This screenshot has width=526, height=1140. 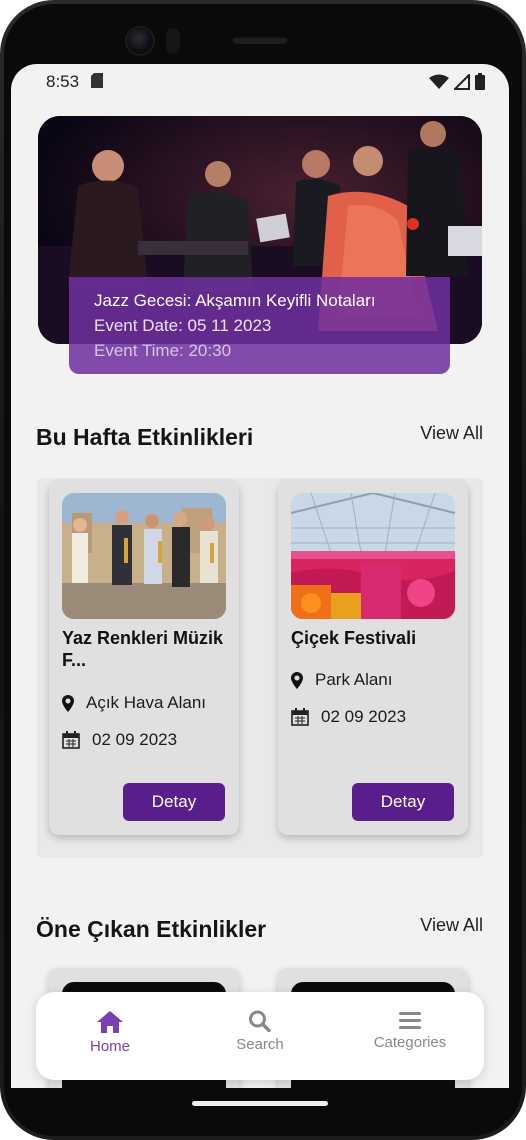 What do you see at coordinates (110, 1022) in the screenshot?
I see `home-icon` at bounding box center [110, 1022].